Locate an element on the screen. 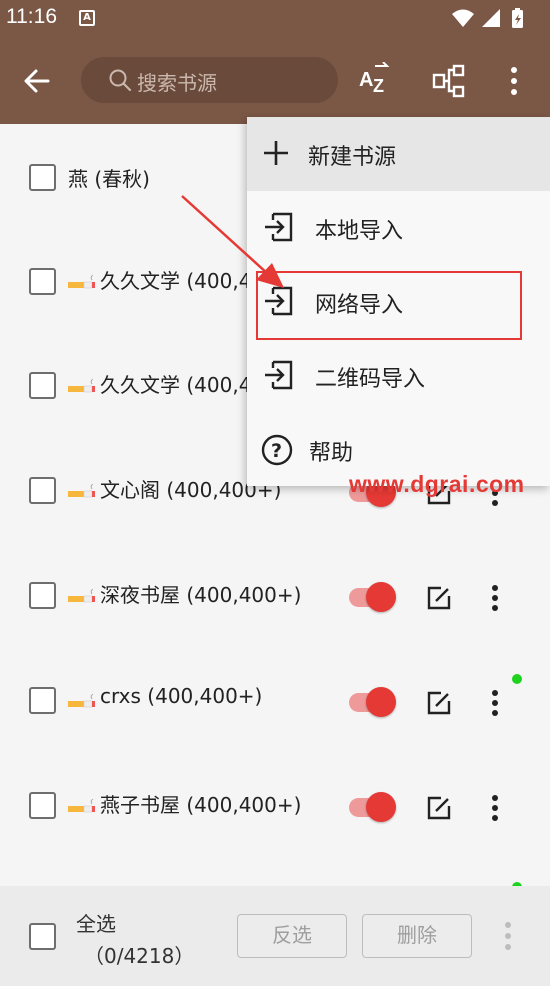 The image size is (550, 986). search-input: 搜索书源 is located at coordinates (209, 80).